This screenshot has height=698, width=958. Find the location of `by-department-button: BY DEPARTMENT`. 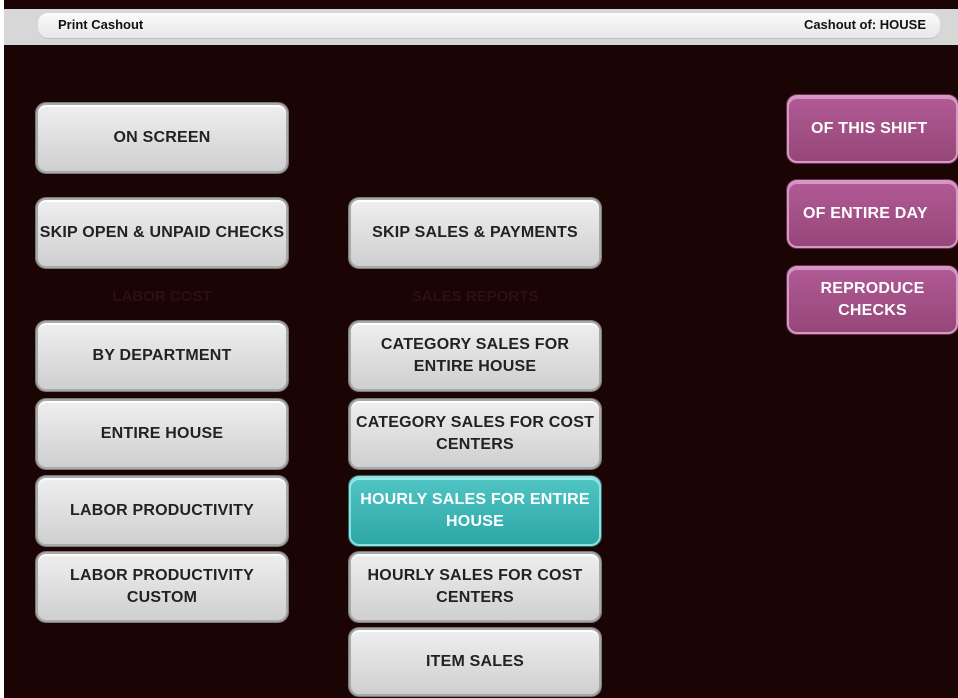

by-department-button: BY DEPARTMENT is located at coordinates (162, 356).